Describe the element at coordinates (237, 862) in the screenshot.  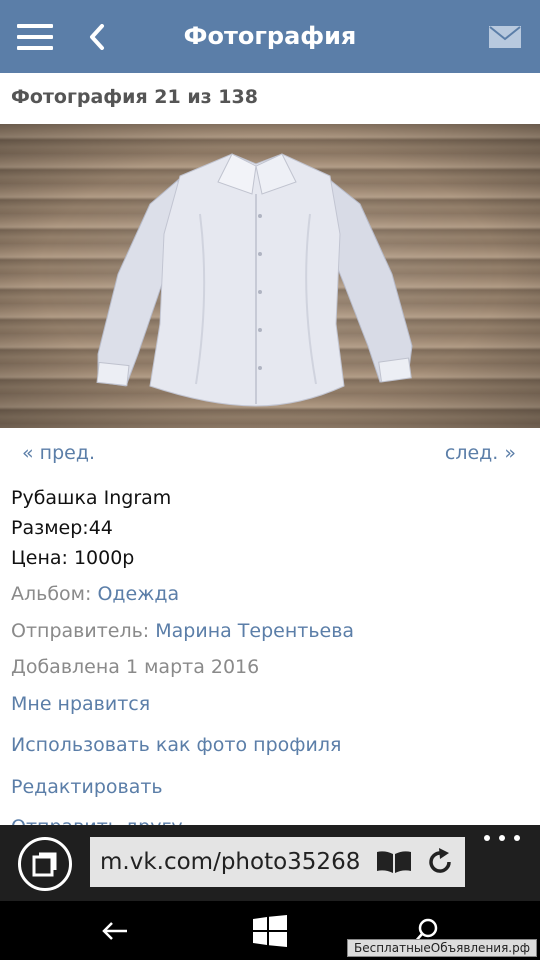
I see `url-text: m.vk.com/photo35268` at that location.